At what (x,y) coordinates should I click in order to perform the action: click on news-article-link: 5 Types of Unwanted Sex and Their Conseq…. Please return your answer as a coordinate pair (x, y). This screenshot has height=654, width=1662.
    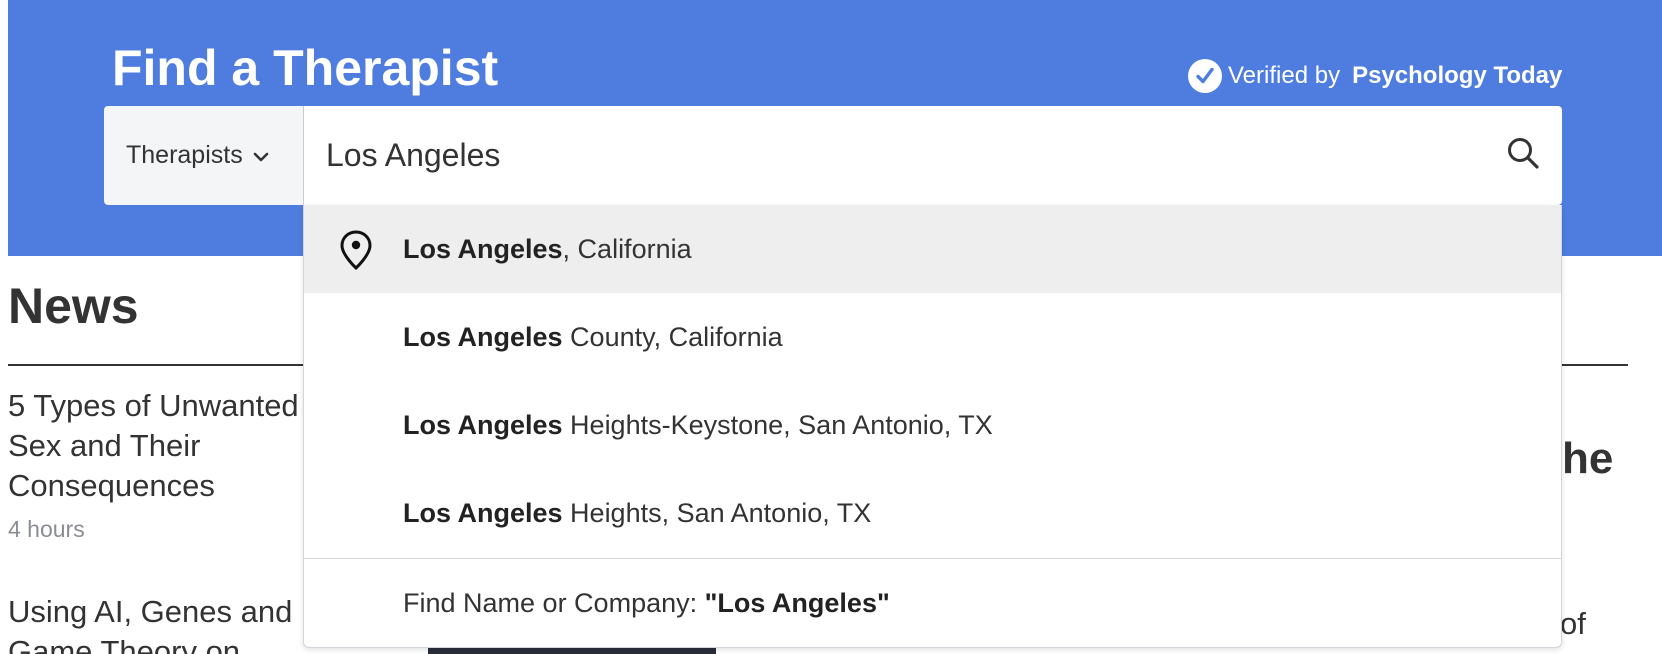
    Looking at the image, I should click on (158, 446).